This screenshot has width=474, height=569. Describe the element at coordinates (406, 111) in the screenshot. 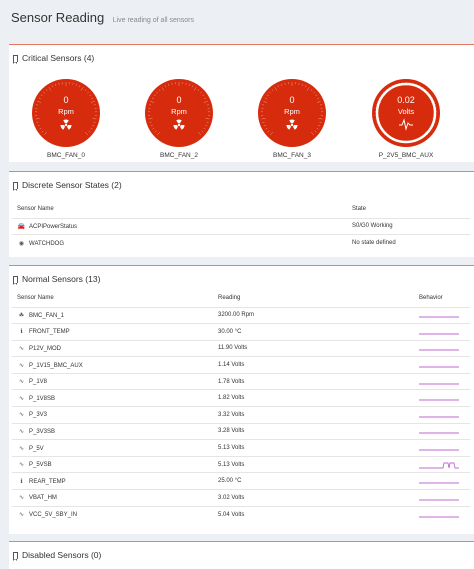

I see `gauge-unit: Volts` at that location.